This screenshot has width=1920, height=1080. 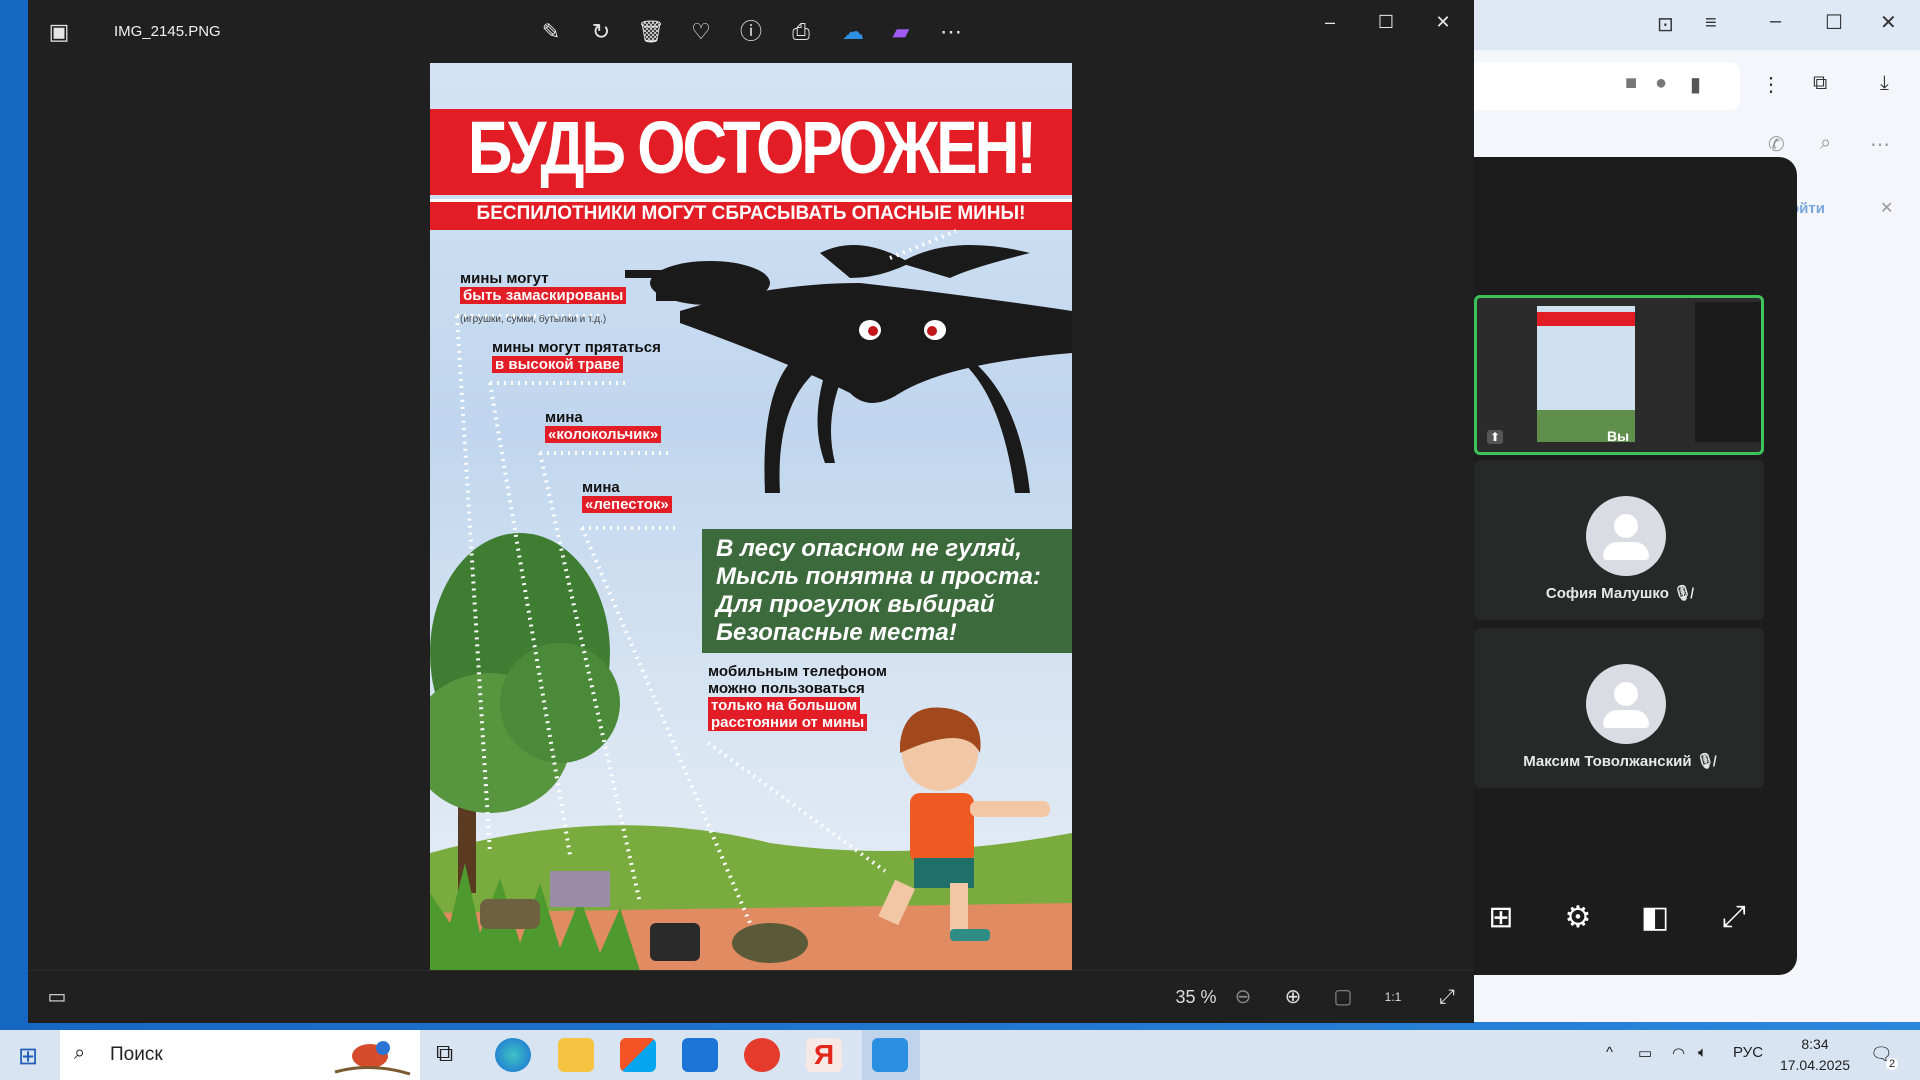 I want to click on language-indicator: РУС, so click(x=1748, y=1052).